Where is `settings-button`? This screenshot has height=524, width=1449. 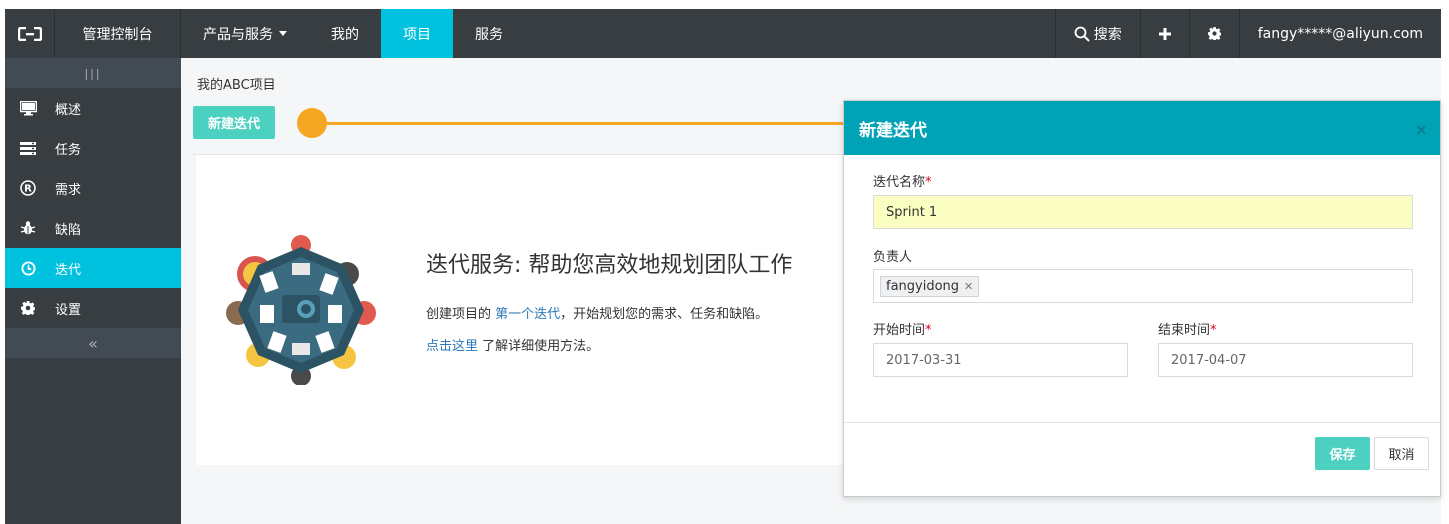 settings-button is located at coordinates (1213, 33).